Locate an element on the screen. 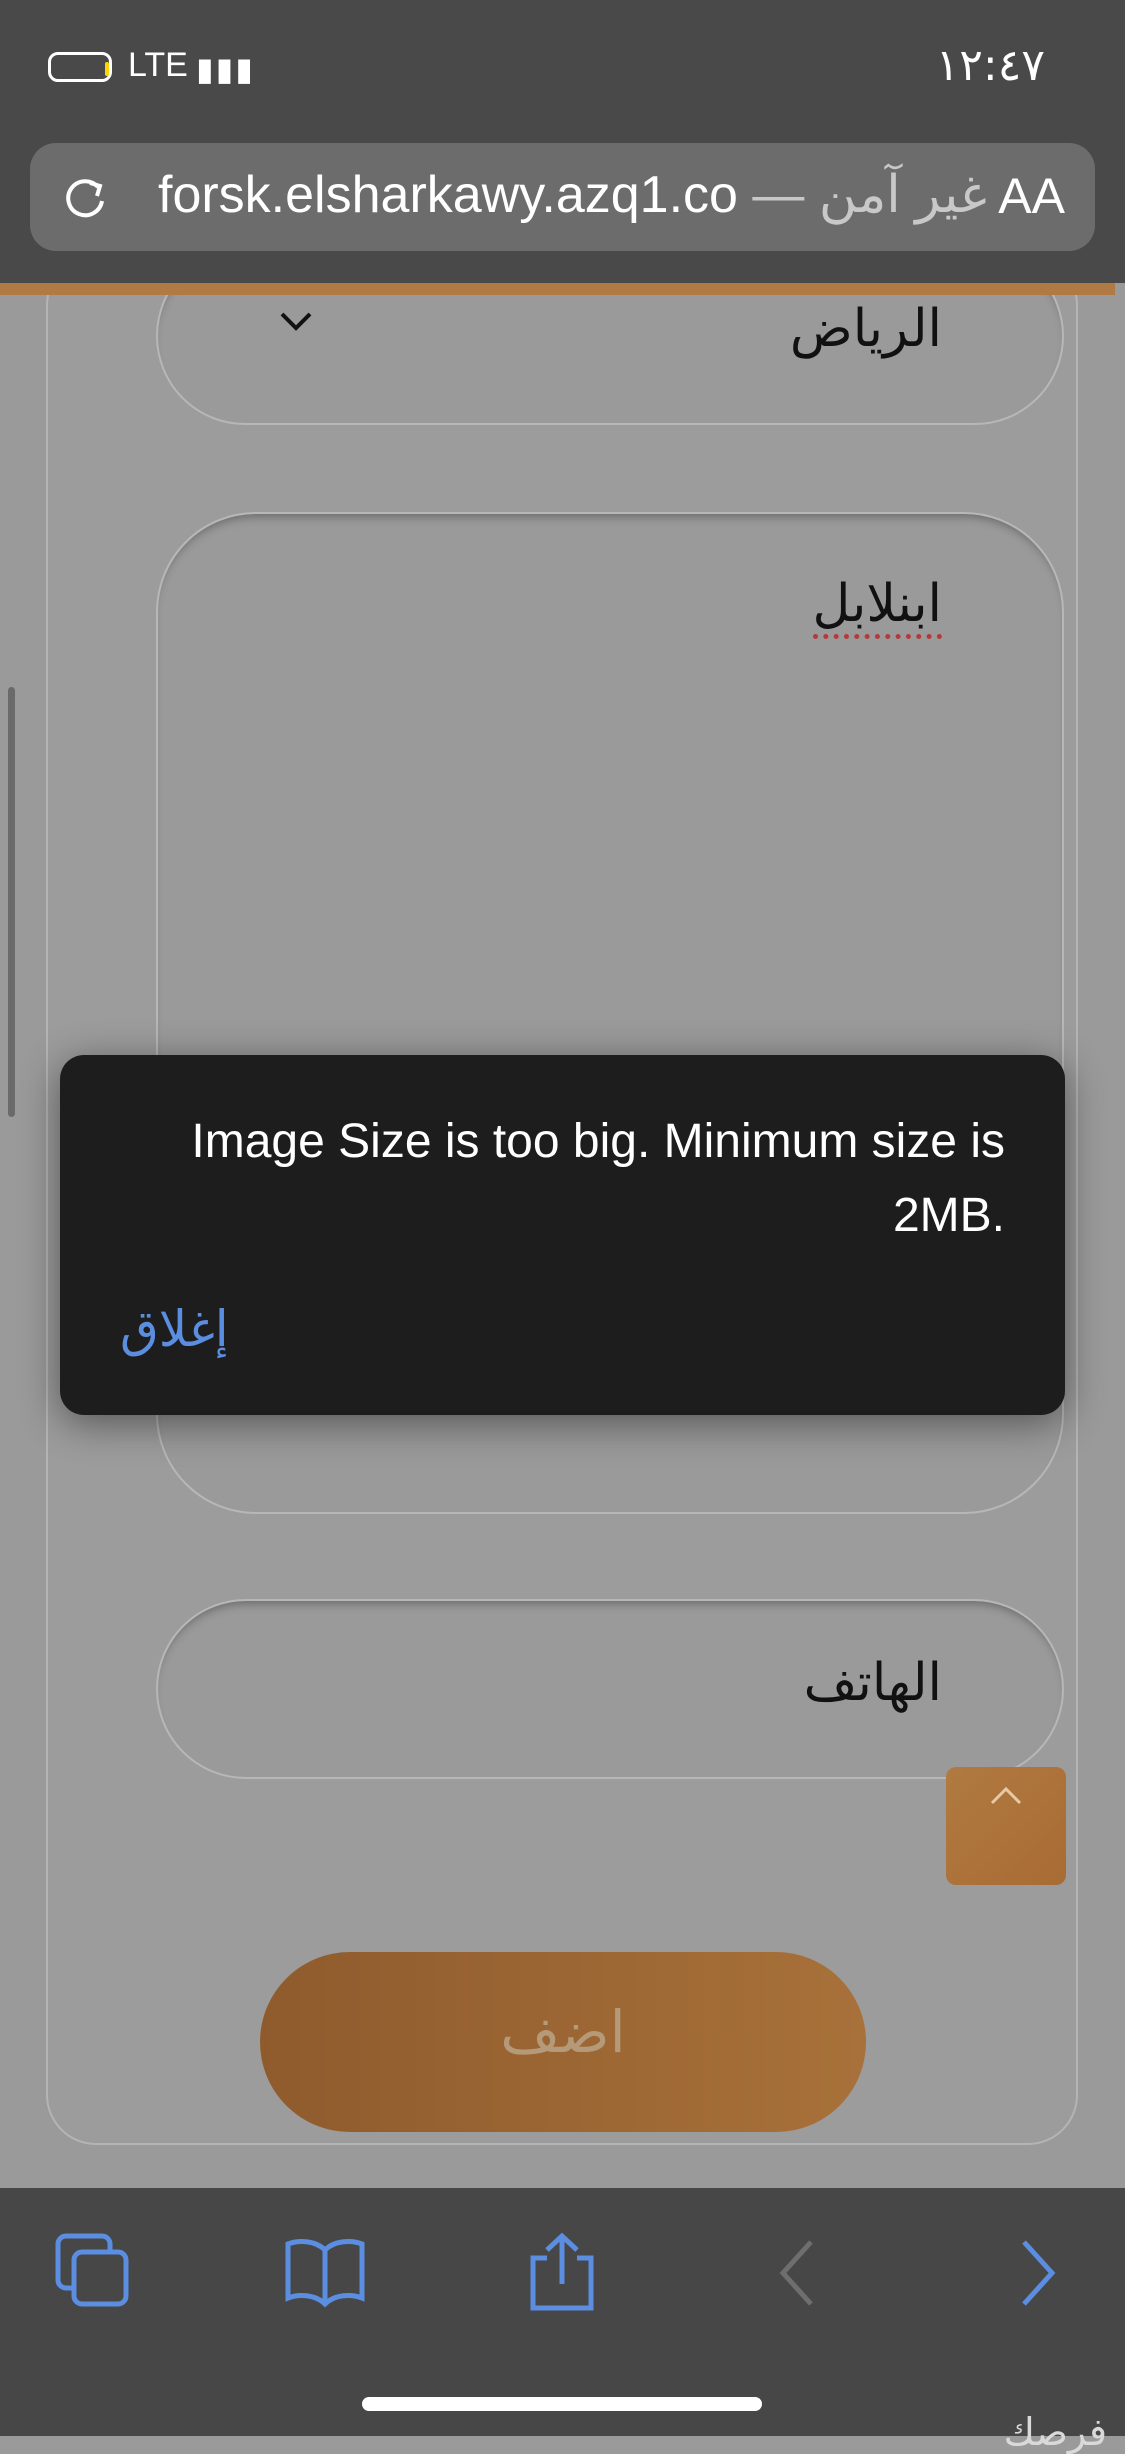 The image size is (1125, 2454). chevron-up-icon is located at coordinates (1006, 1795).